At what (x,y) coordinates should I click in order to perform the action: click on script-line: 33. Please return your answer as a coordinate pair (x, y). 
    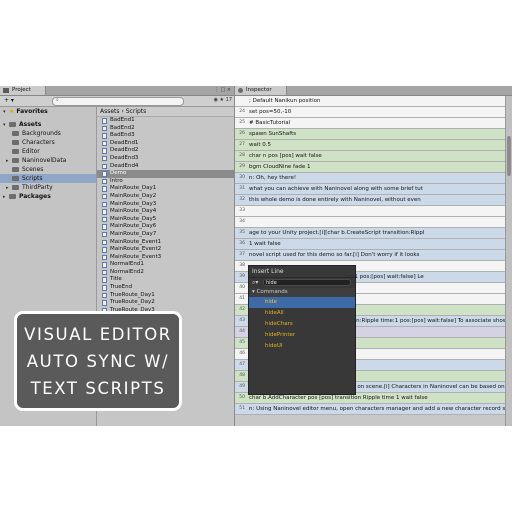
    Looking at the image, I should click on (370, 211).